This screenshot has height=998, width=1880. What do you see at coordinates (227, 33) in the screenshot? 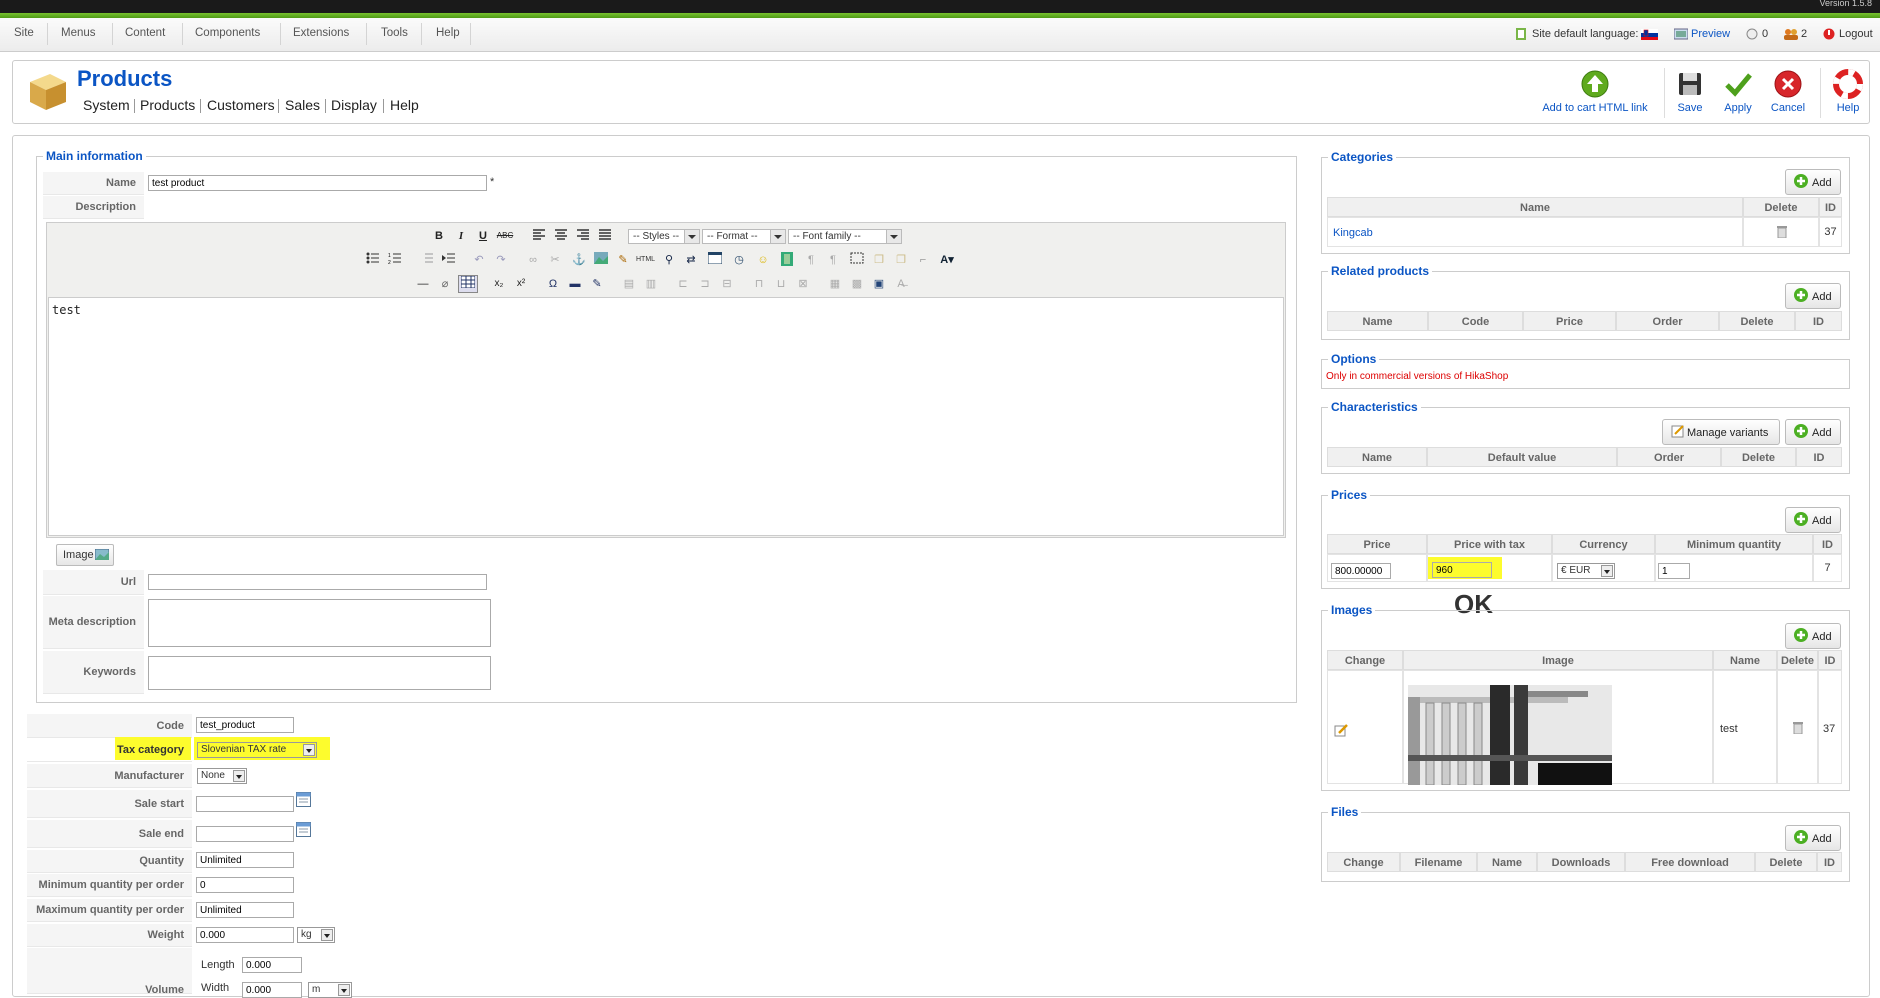
I see `menu-components: Components` at bounding box center [227, 33].